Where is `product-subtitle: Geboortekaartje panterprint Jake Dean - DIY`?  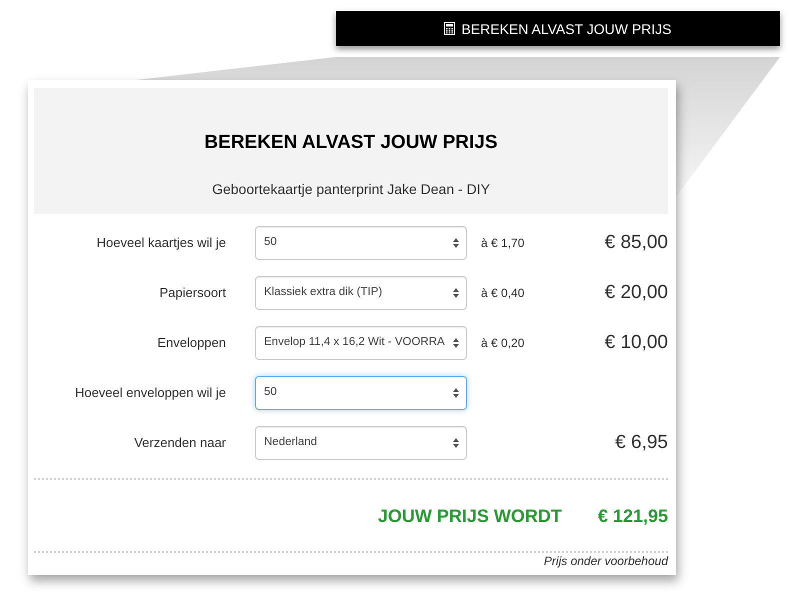 product-subtitle: Geboortekaartje panterprint Jake Dean - DIY is located at coordinates (351, 189).